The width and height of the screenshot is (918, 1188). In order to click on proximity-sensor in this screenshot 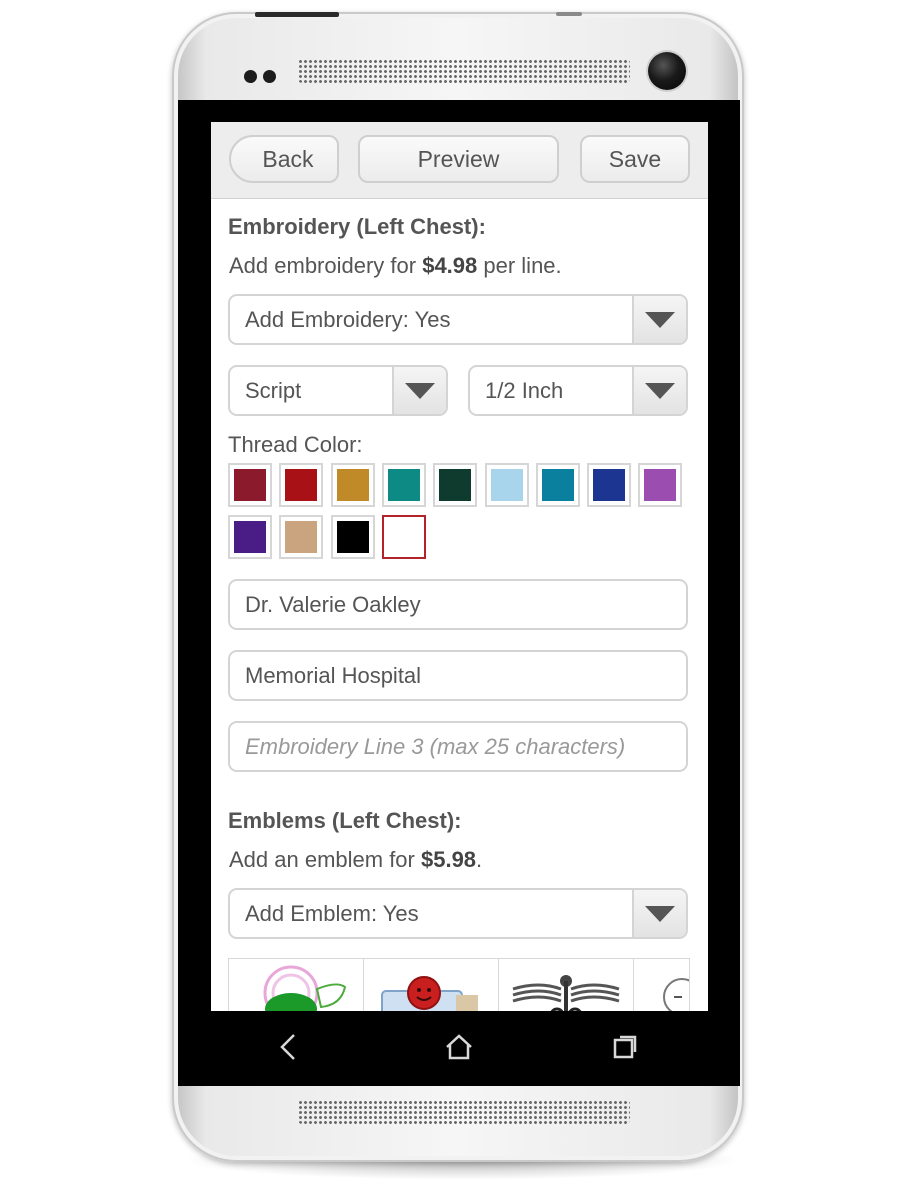, I will do `click(250, 76)`.